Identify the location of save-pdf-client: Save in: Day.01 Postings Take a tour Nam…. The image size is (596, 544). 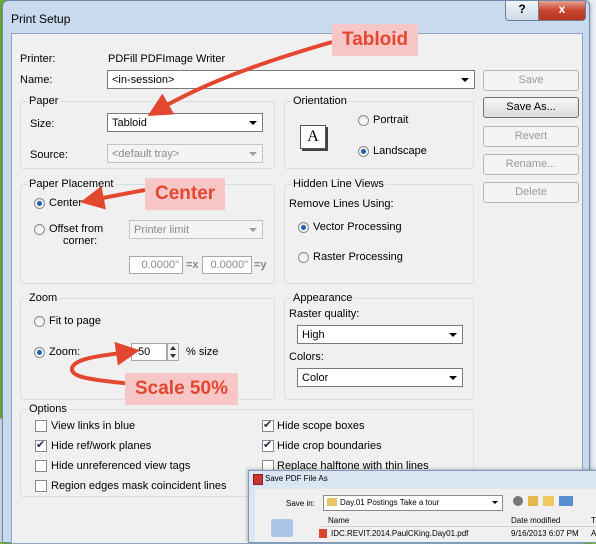
(425, 515).